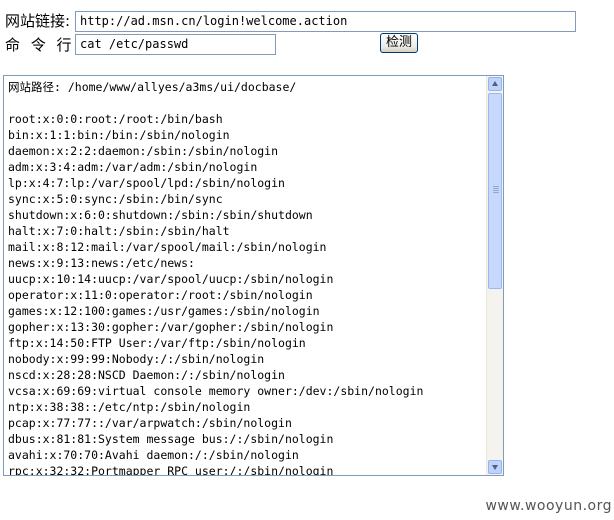  Describe the element at coordinates (119, 231) in the screenshot. I see `output-line: halt:x:7:0:halt:/sbin:/sbin/halt` at that location.